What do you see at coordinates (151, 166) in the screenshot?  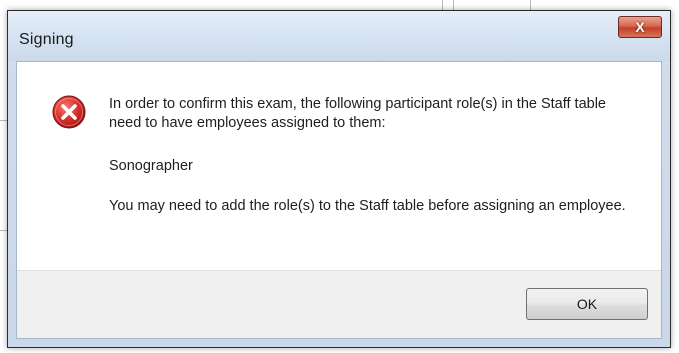 I see `role-text: Sonographer` at bounding box center [151, 166].